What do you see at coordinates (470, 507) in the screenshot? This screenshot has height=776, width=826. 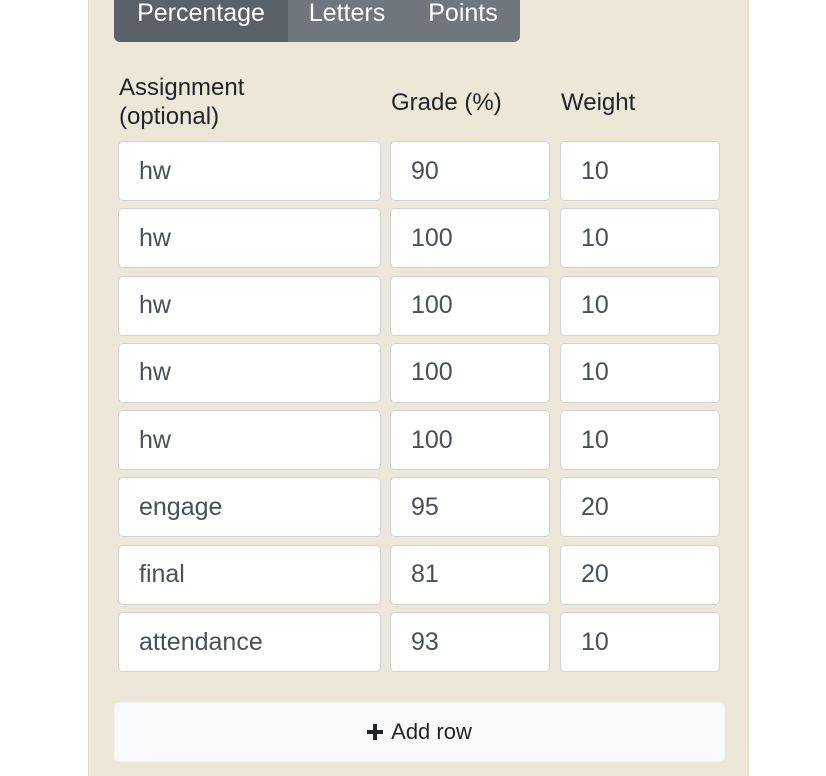 I see `grade-input: 95` at bounding box center [470, 507].